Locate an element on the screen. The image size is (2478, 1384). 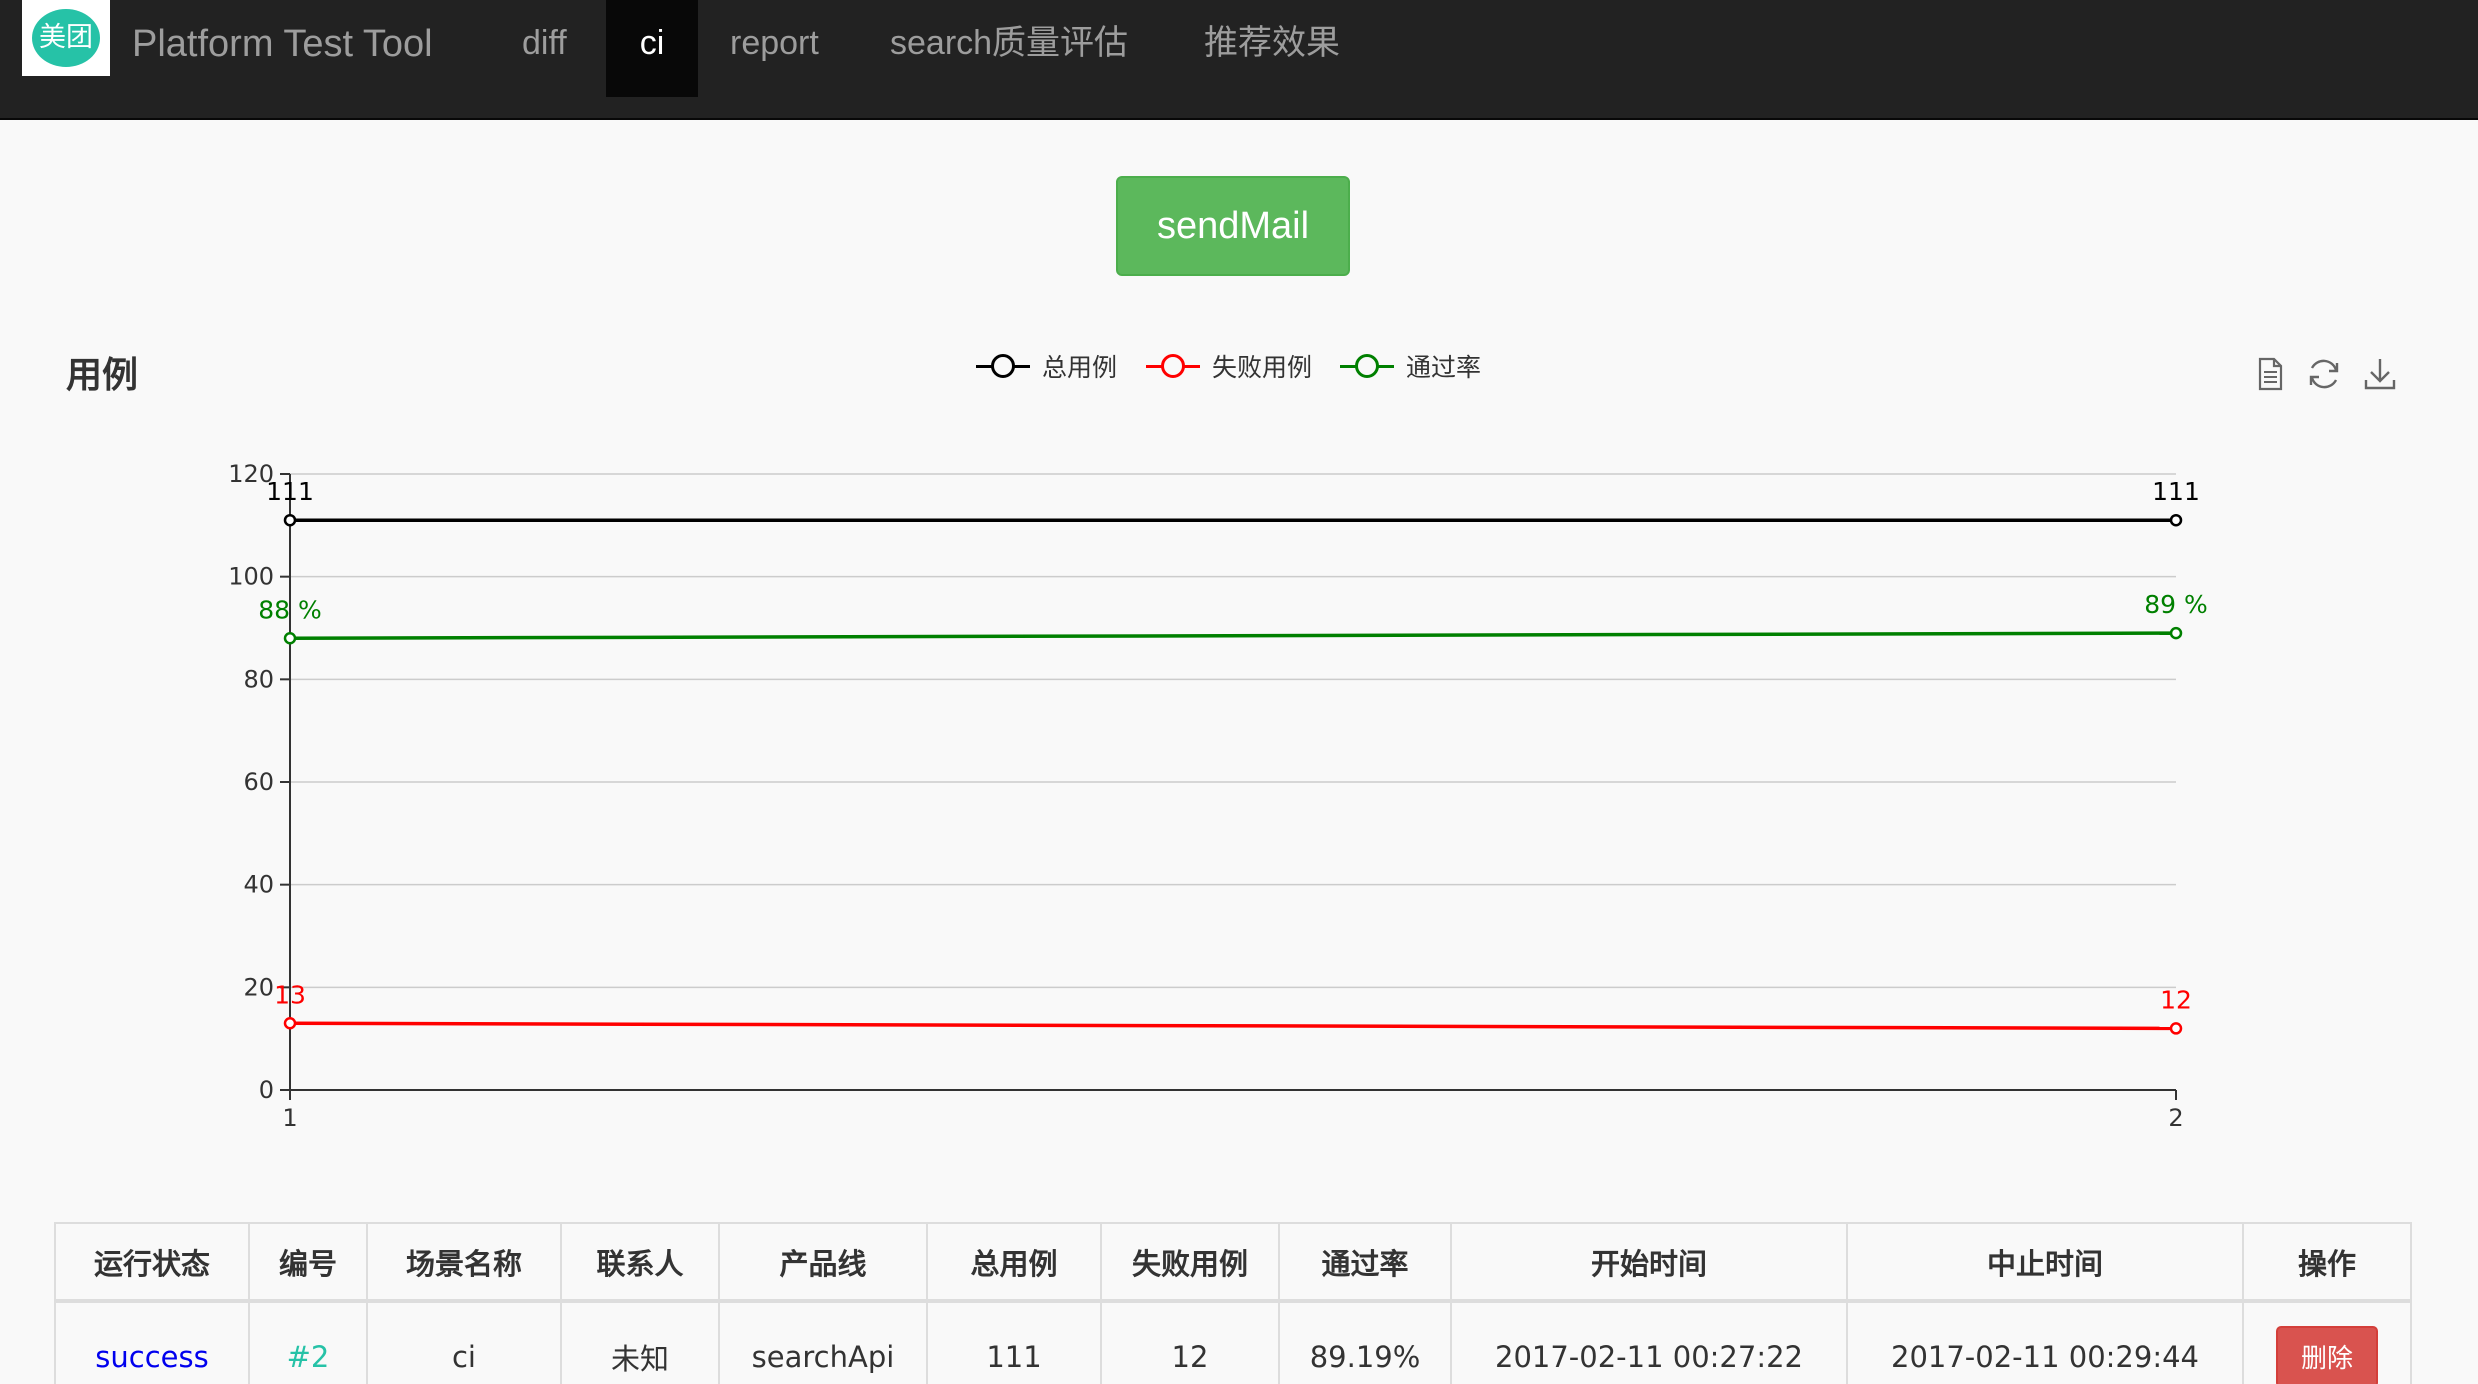
y-tick-label: 20 is located at coordinates (258, 987).